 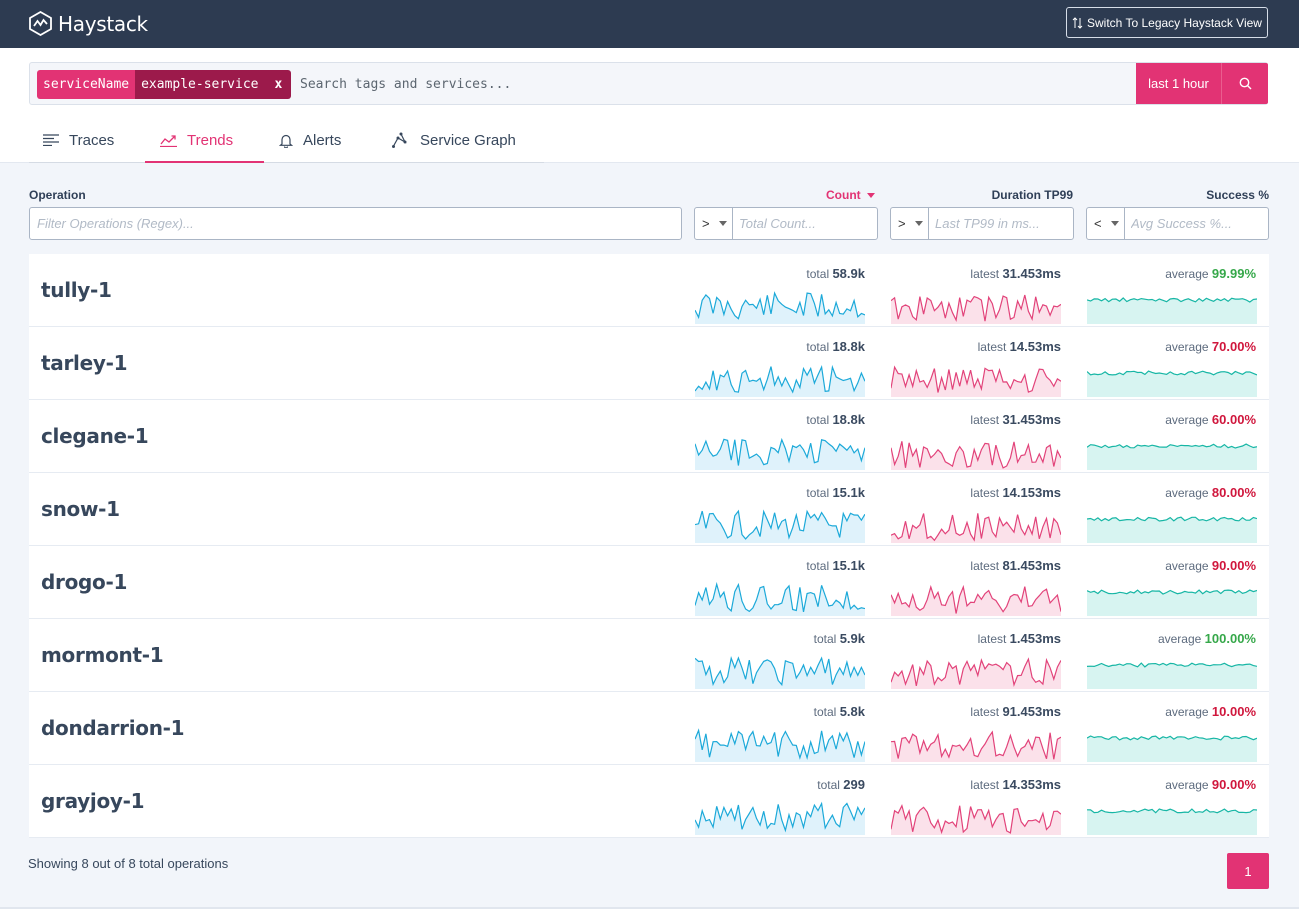 What do you see at coordinates (1032, 195) in the screenshot?
I see `duration-column-header: Duration TP99` at bounding box center [1032, 195].